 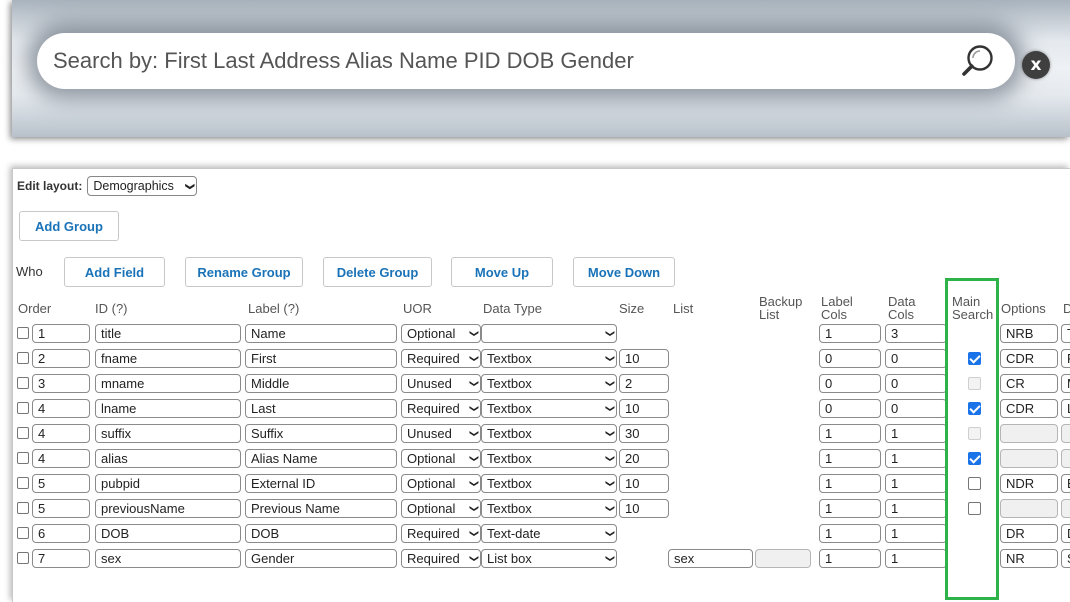 What do you see at coordinates (168, 383) in the screenshot?
I see `id-input: mname` at bounding box center [168, 383].